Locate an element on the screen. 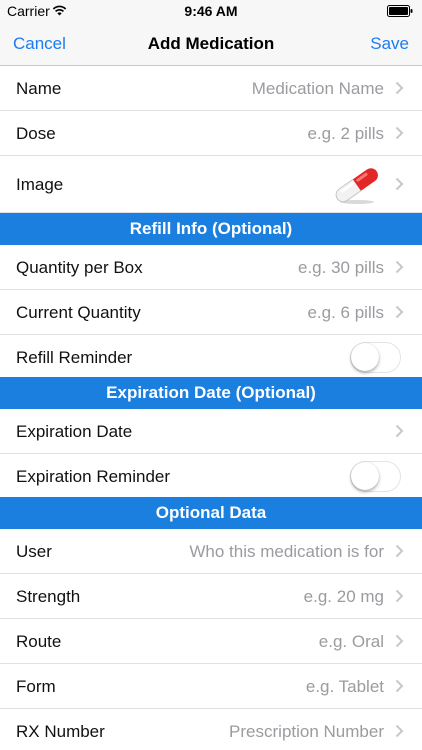 The width and height of the screenshot is (422, 750). page-title: Add Medication is located at coordinates (211, 43).